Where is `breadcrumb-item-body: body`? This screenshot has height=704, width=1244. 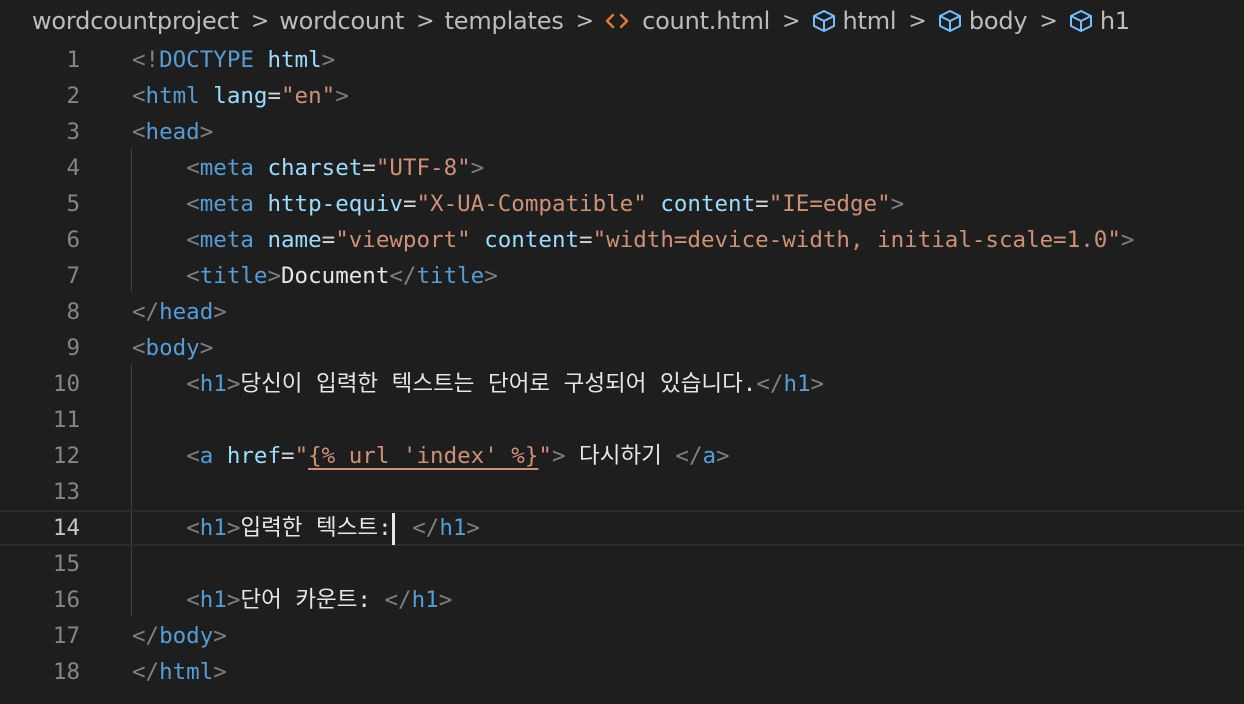
breadcrumb-item-body: body is located at coordinates (982, 21).